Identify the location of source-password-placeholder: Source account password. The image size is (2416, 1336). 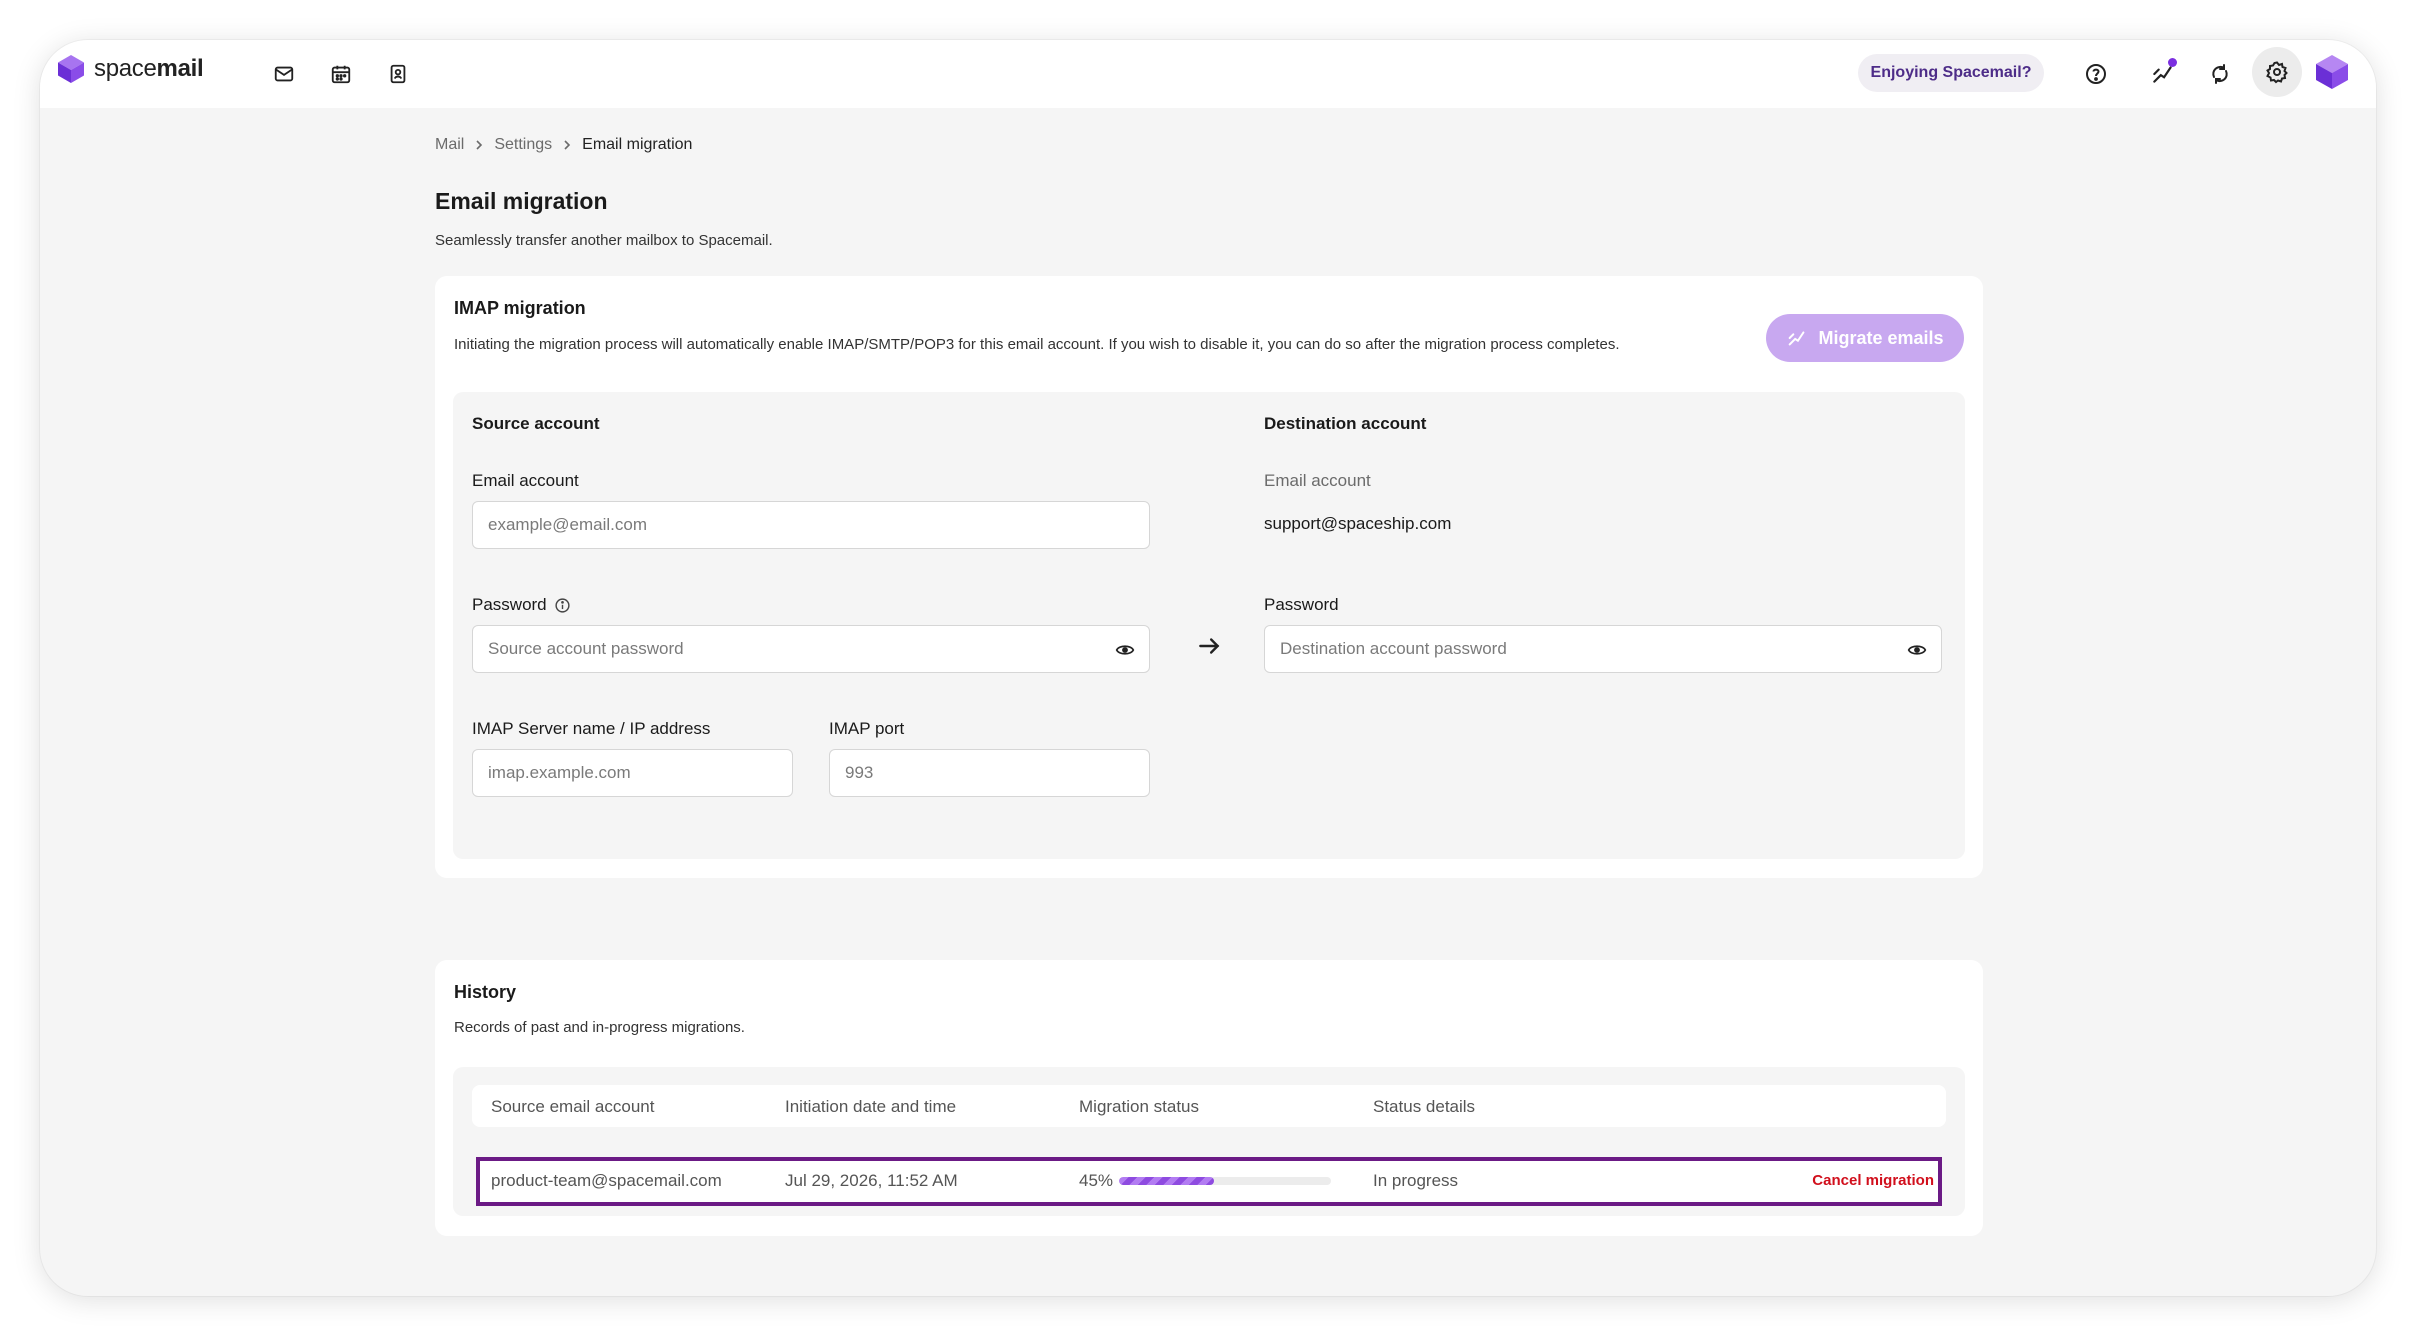
(586, 648).